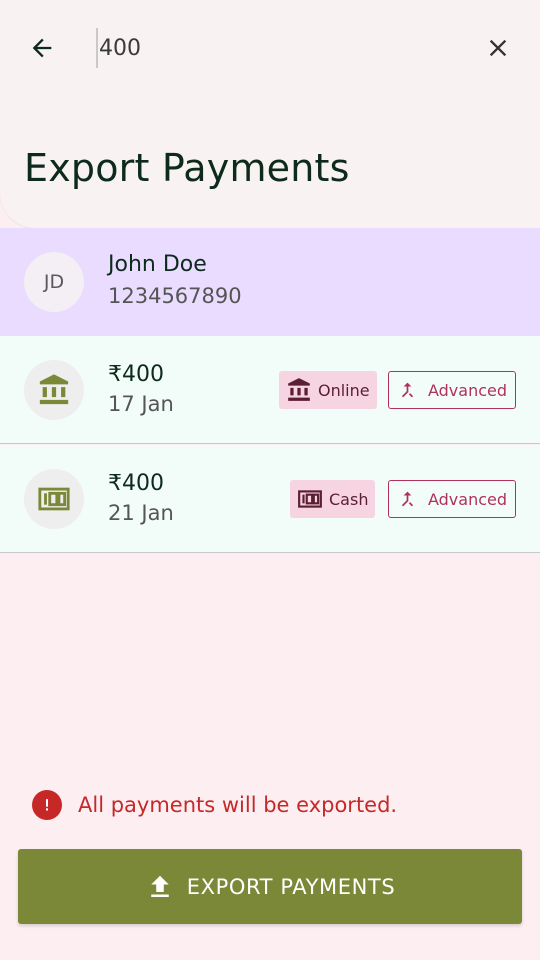 Image resolution: width=540 pixels, height=960 pixels. Describe the element at coordinates (270, 282) in the screenshot. I see `customer-row: JD John Doe 1234567890` at that location.